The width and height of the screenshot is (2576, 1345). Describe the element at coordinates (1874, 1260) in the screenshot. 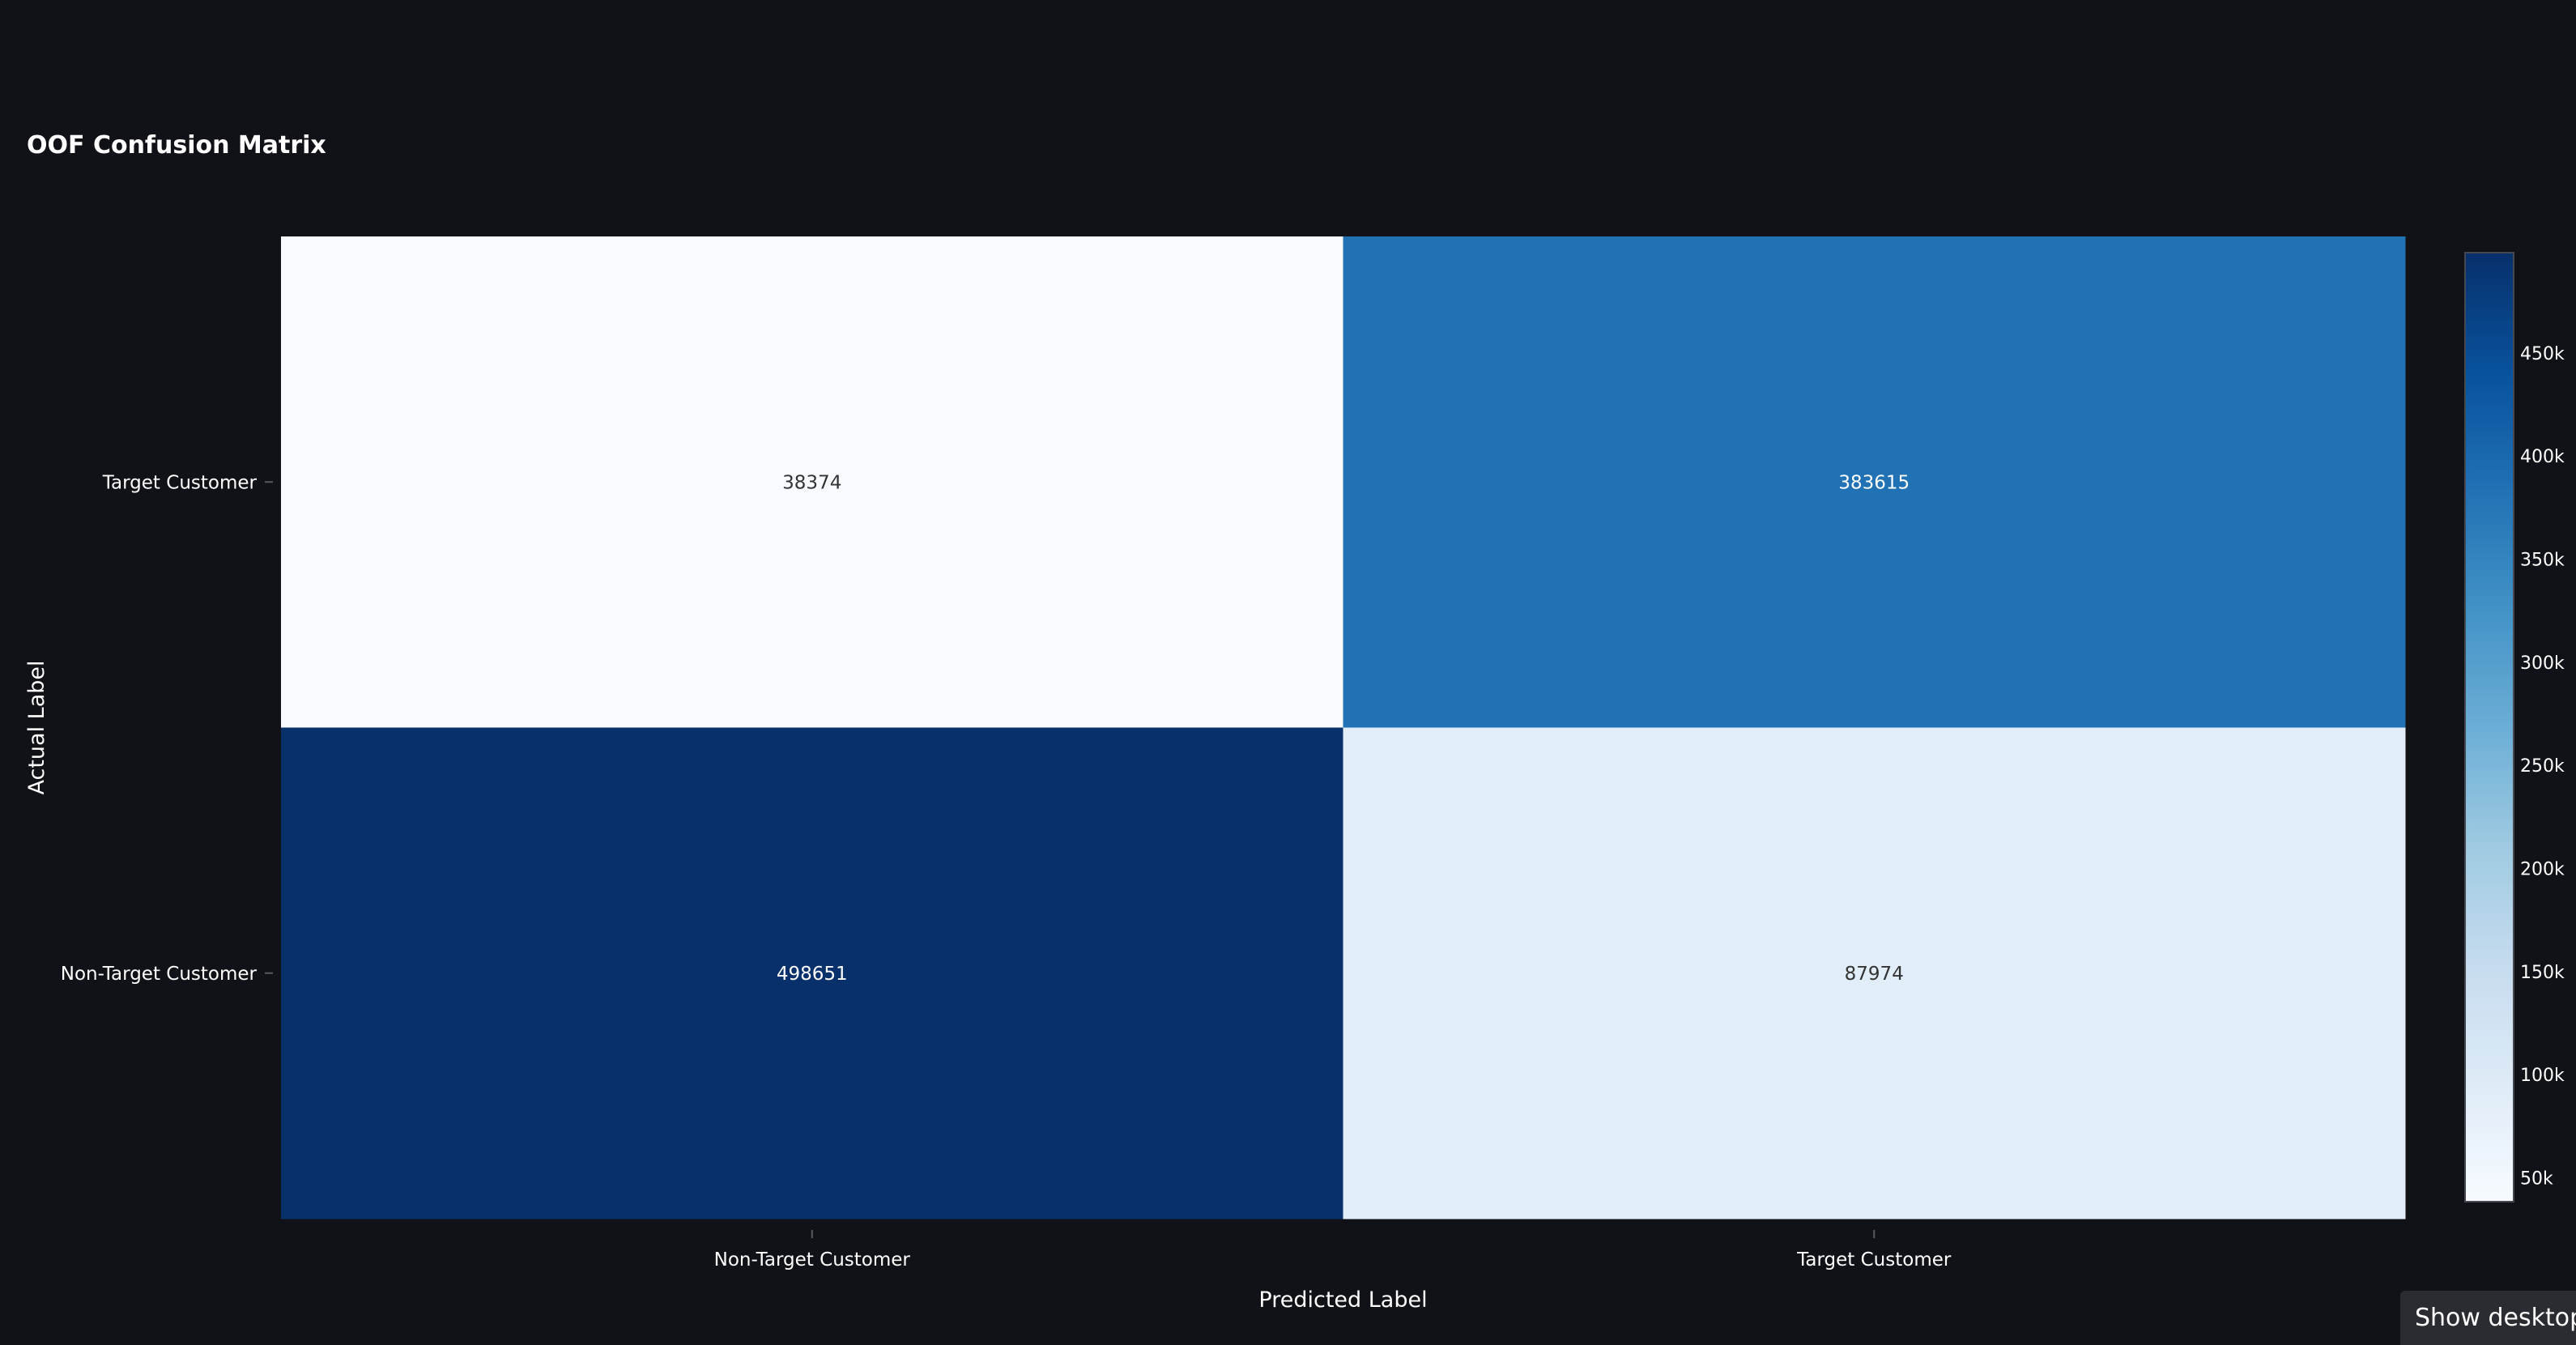

I see `x-tick-label: Target Customer` at that location.